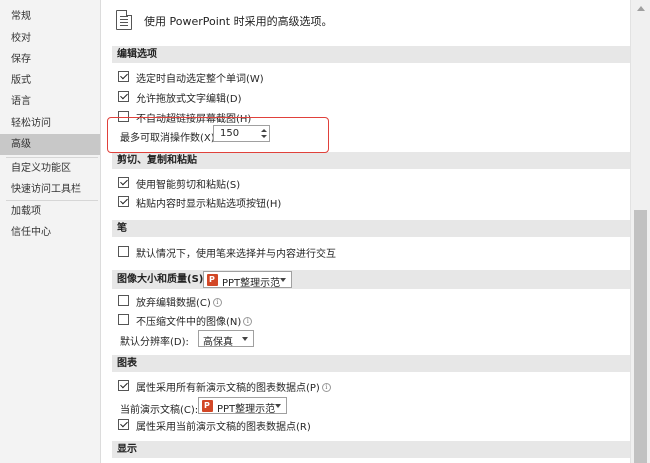  I want to click on document-options-icon, so click(124, 20).